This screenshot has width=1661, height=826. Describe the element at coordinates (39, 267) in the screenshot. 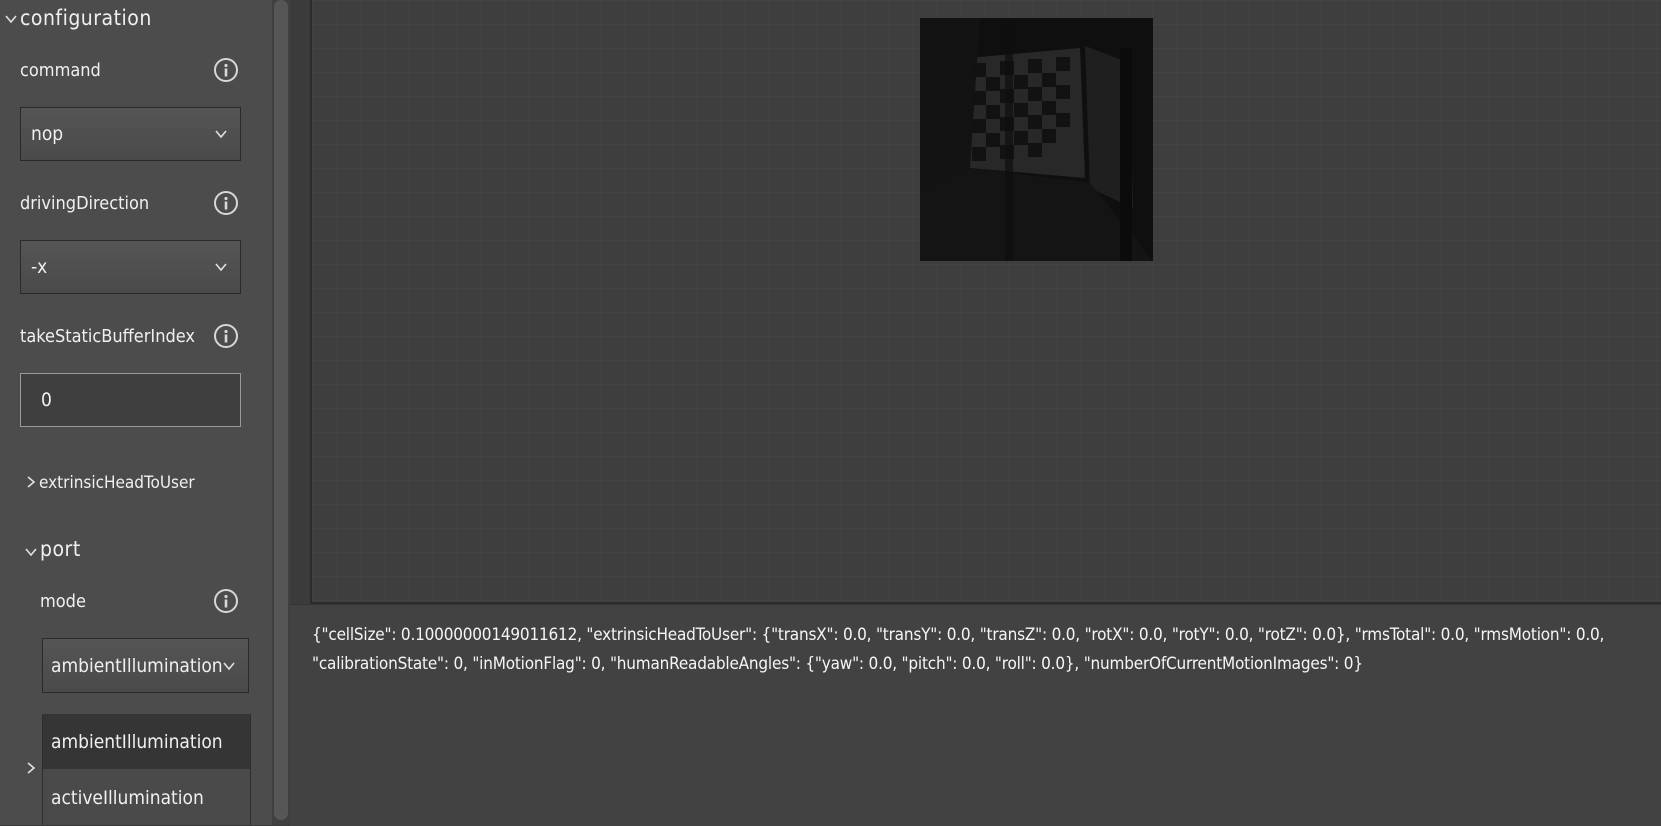

I see `driving-direction-value: -x` at that location.